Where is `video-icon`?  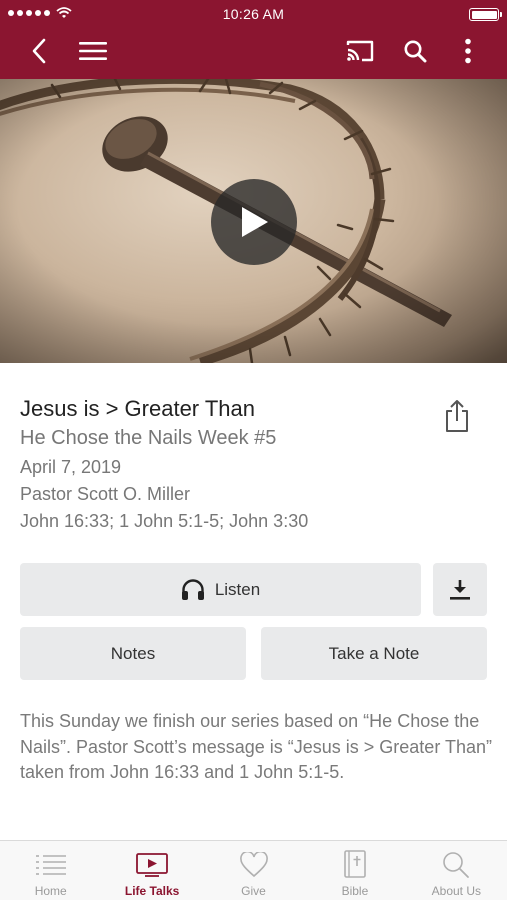
video-icon is located at coordinates (152, 865).